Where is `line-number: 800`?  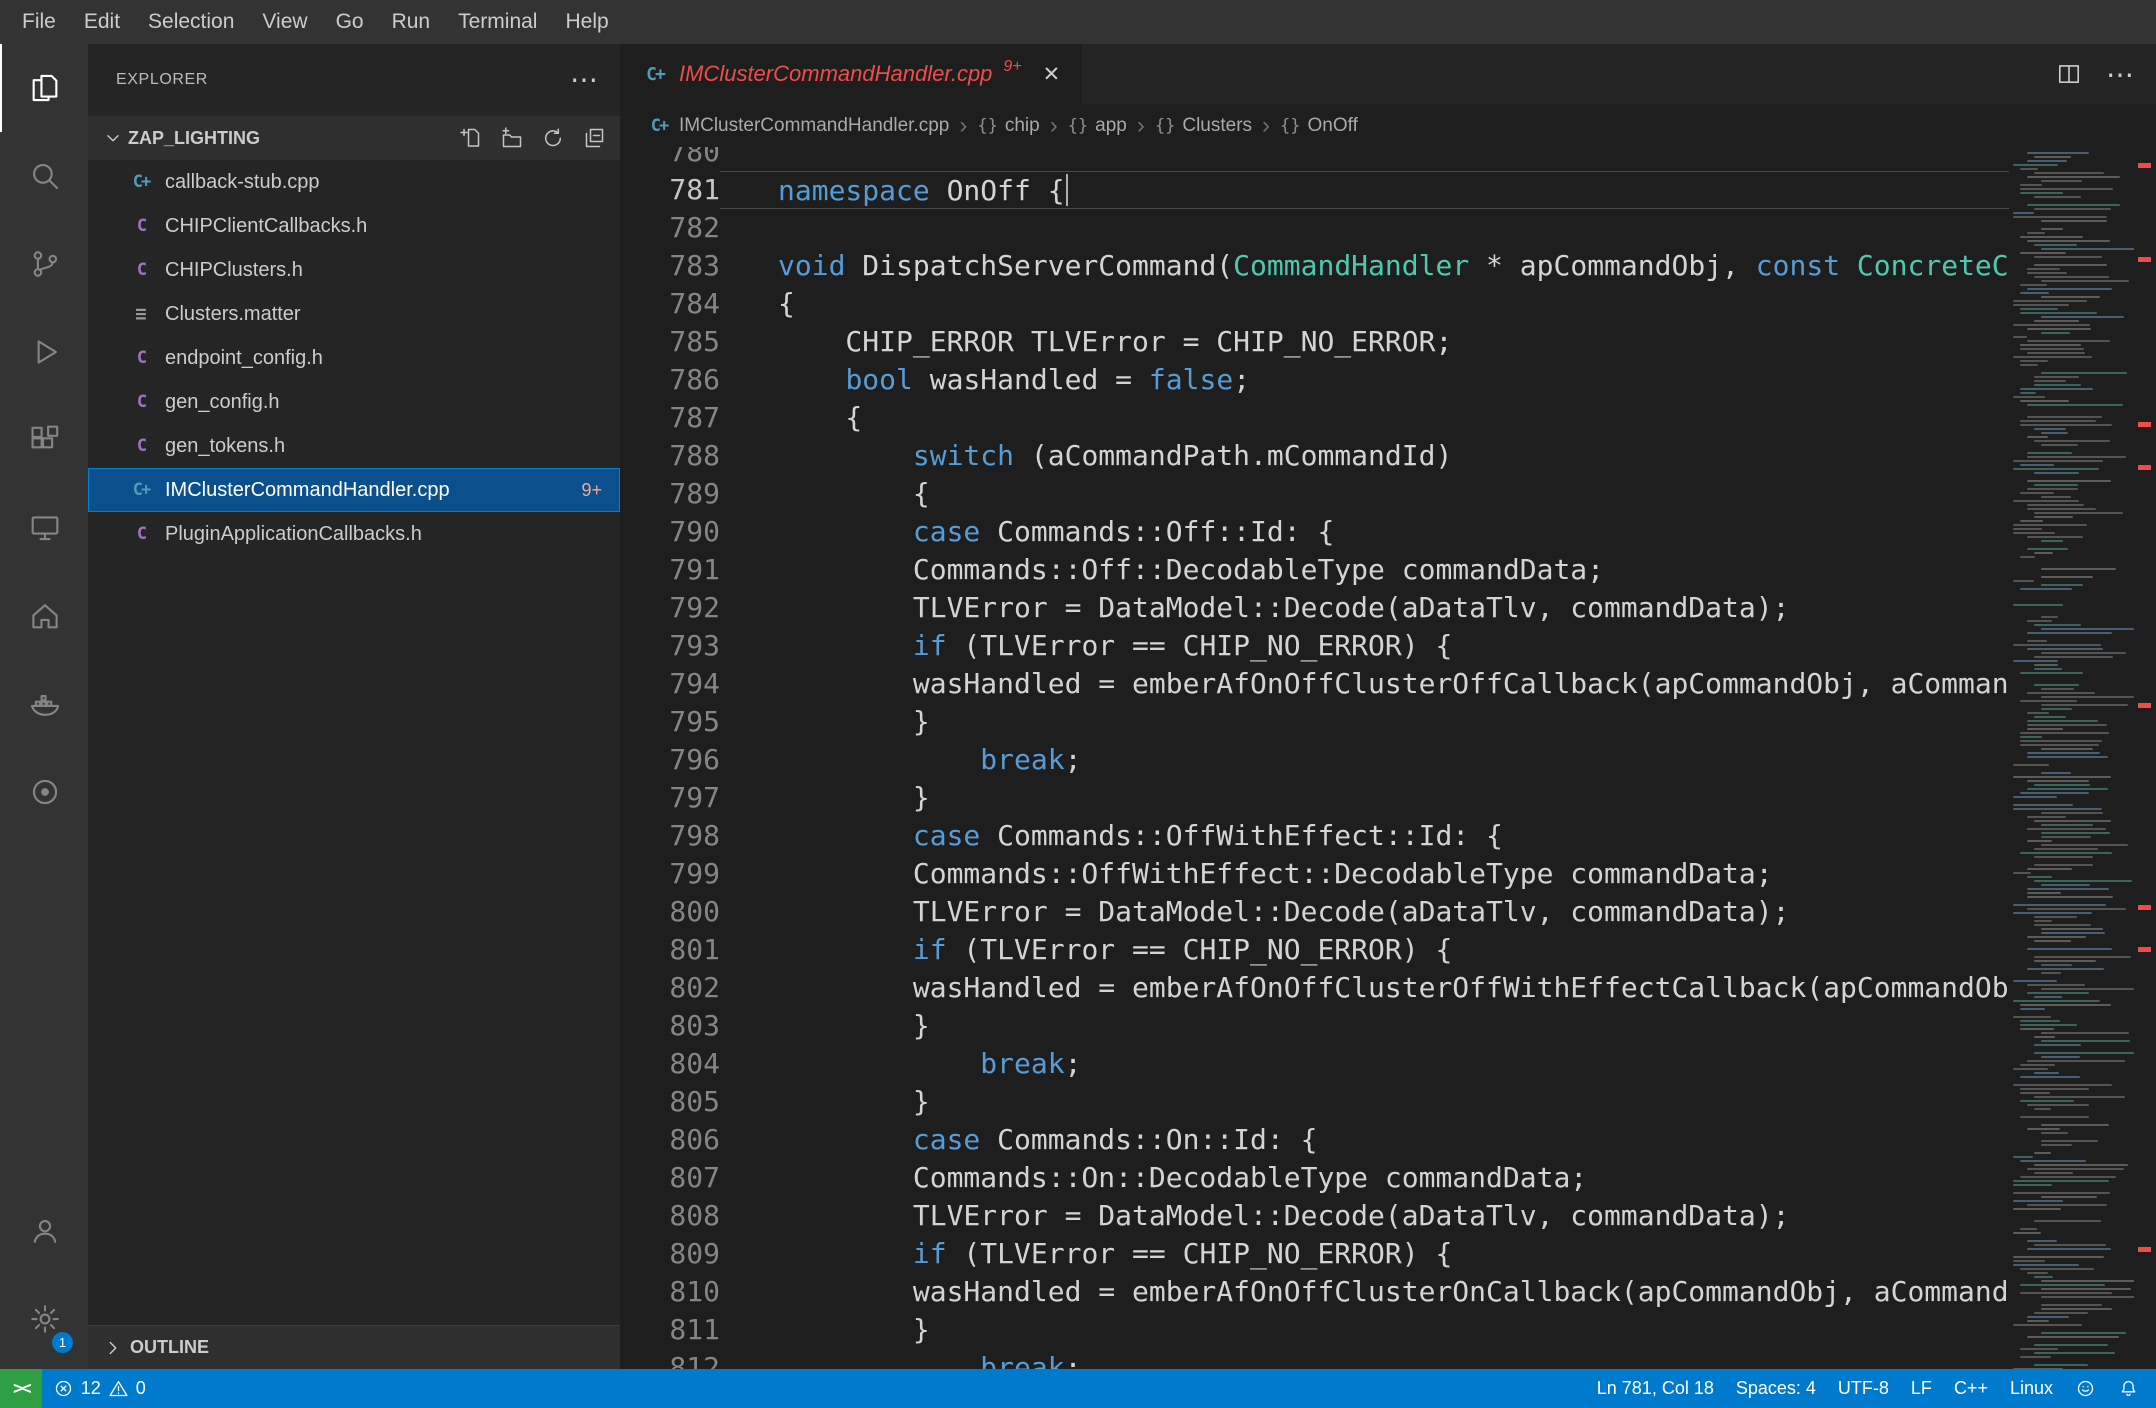
line-number: 800 is located at coordinates (670, 912).